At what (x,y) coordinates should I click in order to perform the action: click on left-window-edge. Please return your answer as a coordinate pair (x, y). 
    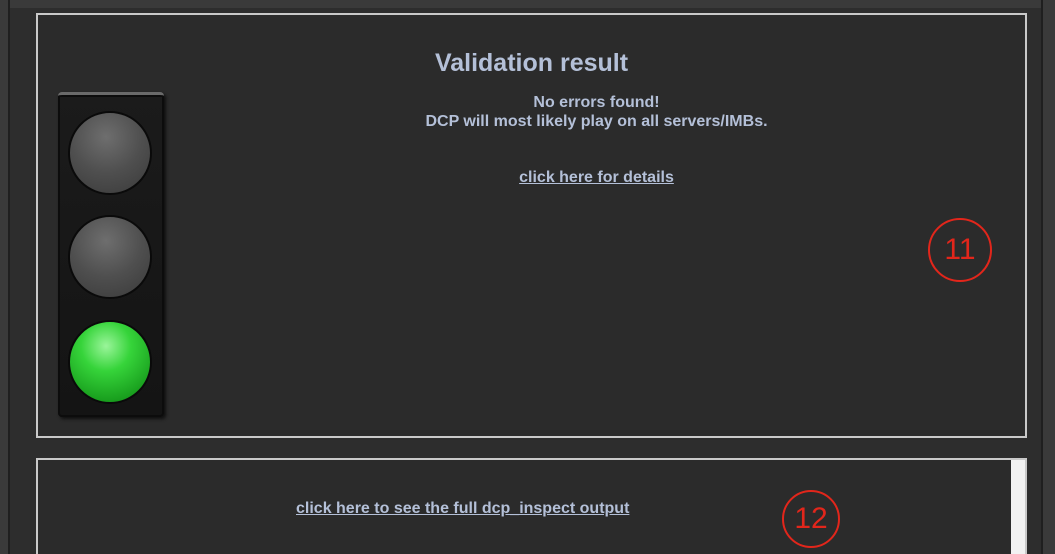
    Looking at the image, I should click on (5, 277).